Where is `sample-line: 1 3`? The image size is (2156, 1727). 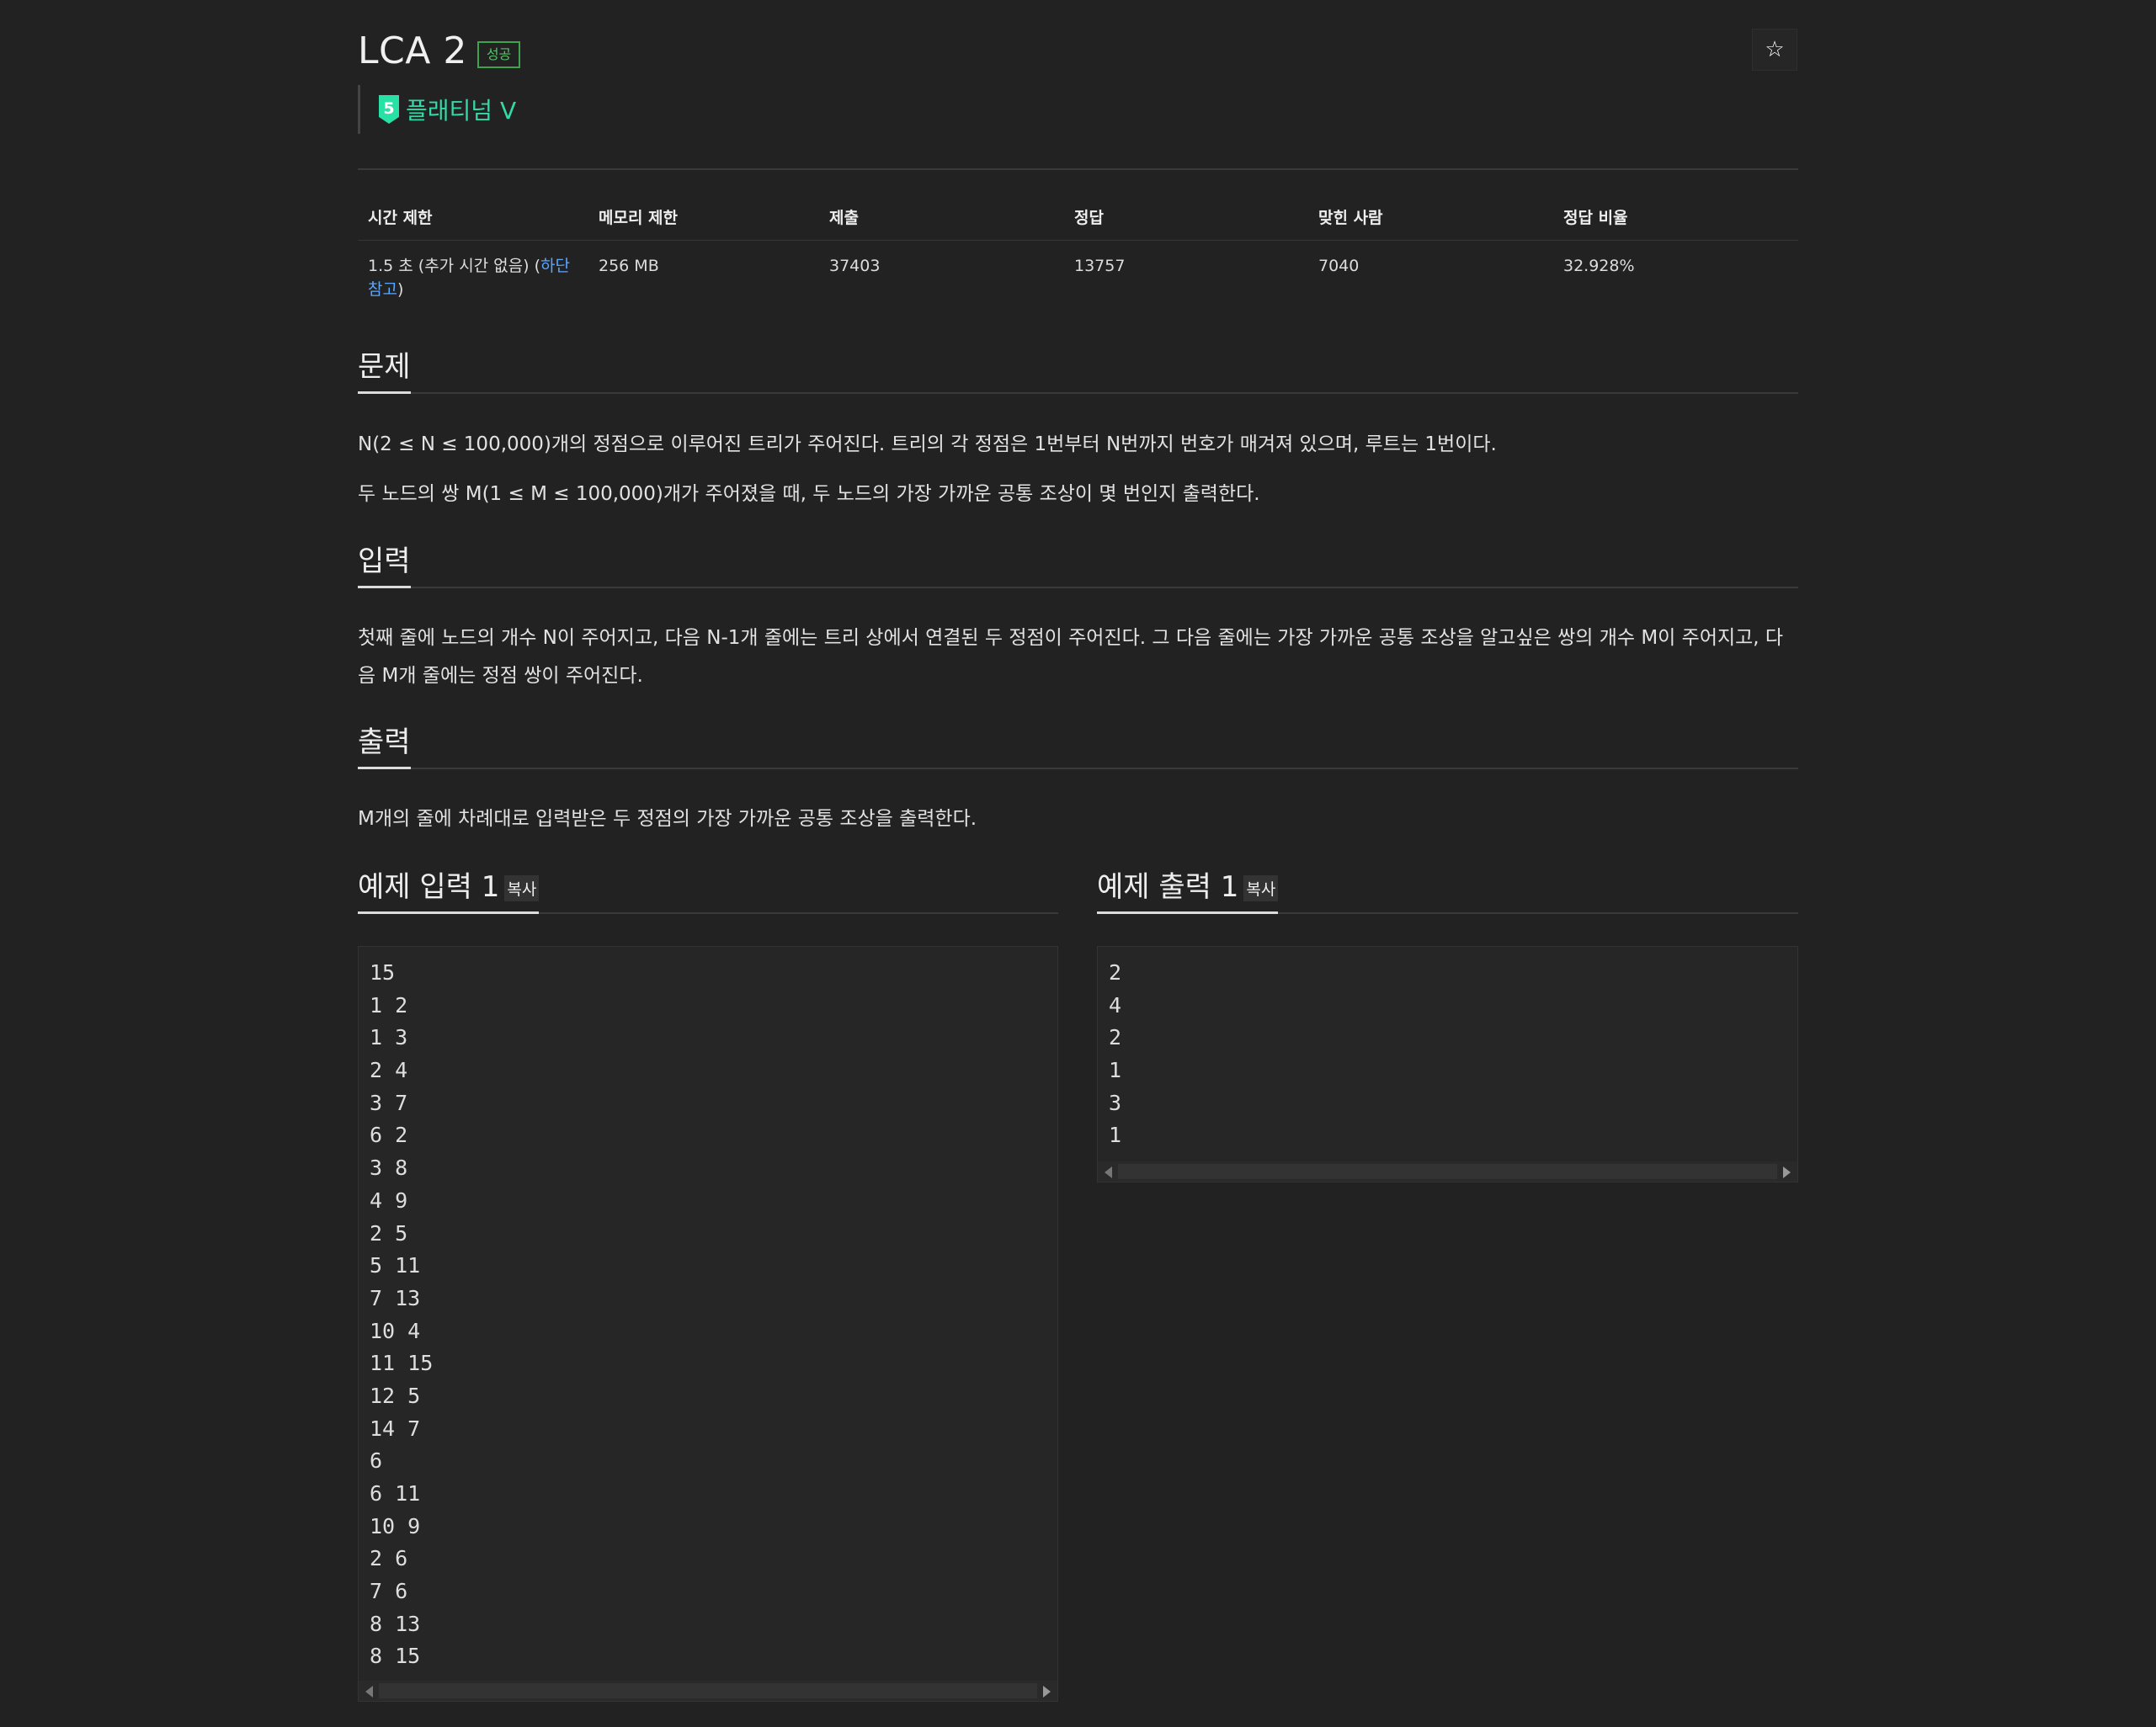
sample-line: 1 3 is located at coordinates (389, 1038).